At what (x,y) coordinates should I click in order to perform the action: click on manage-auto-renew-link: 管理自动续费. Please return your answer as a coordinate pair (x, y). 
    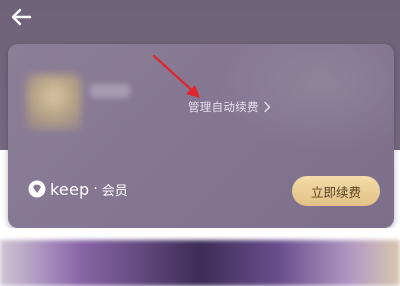
    Looking at the image, I should click on (229, 107).